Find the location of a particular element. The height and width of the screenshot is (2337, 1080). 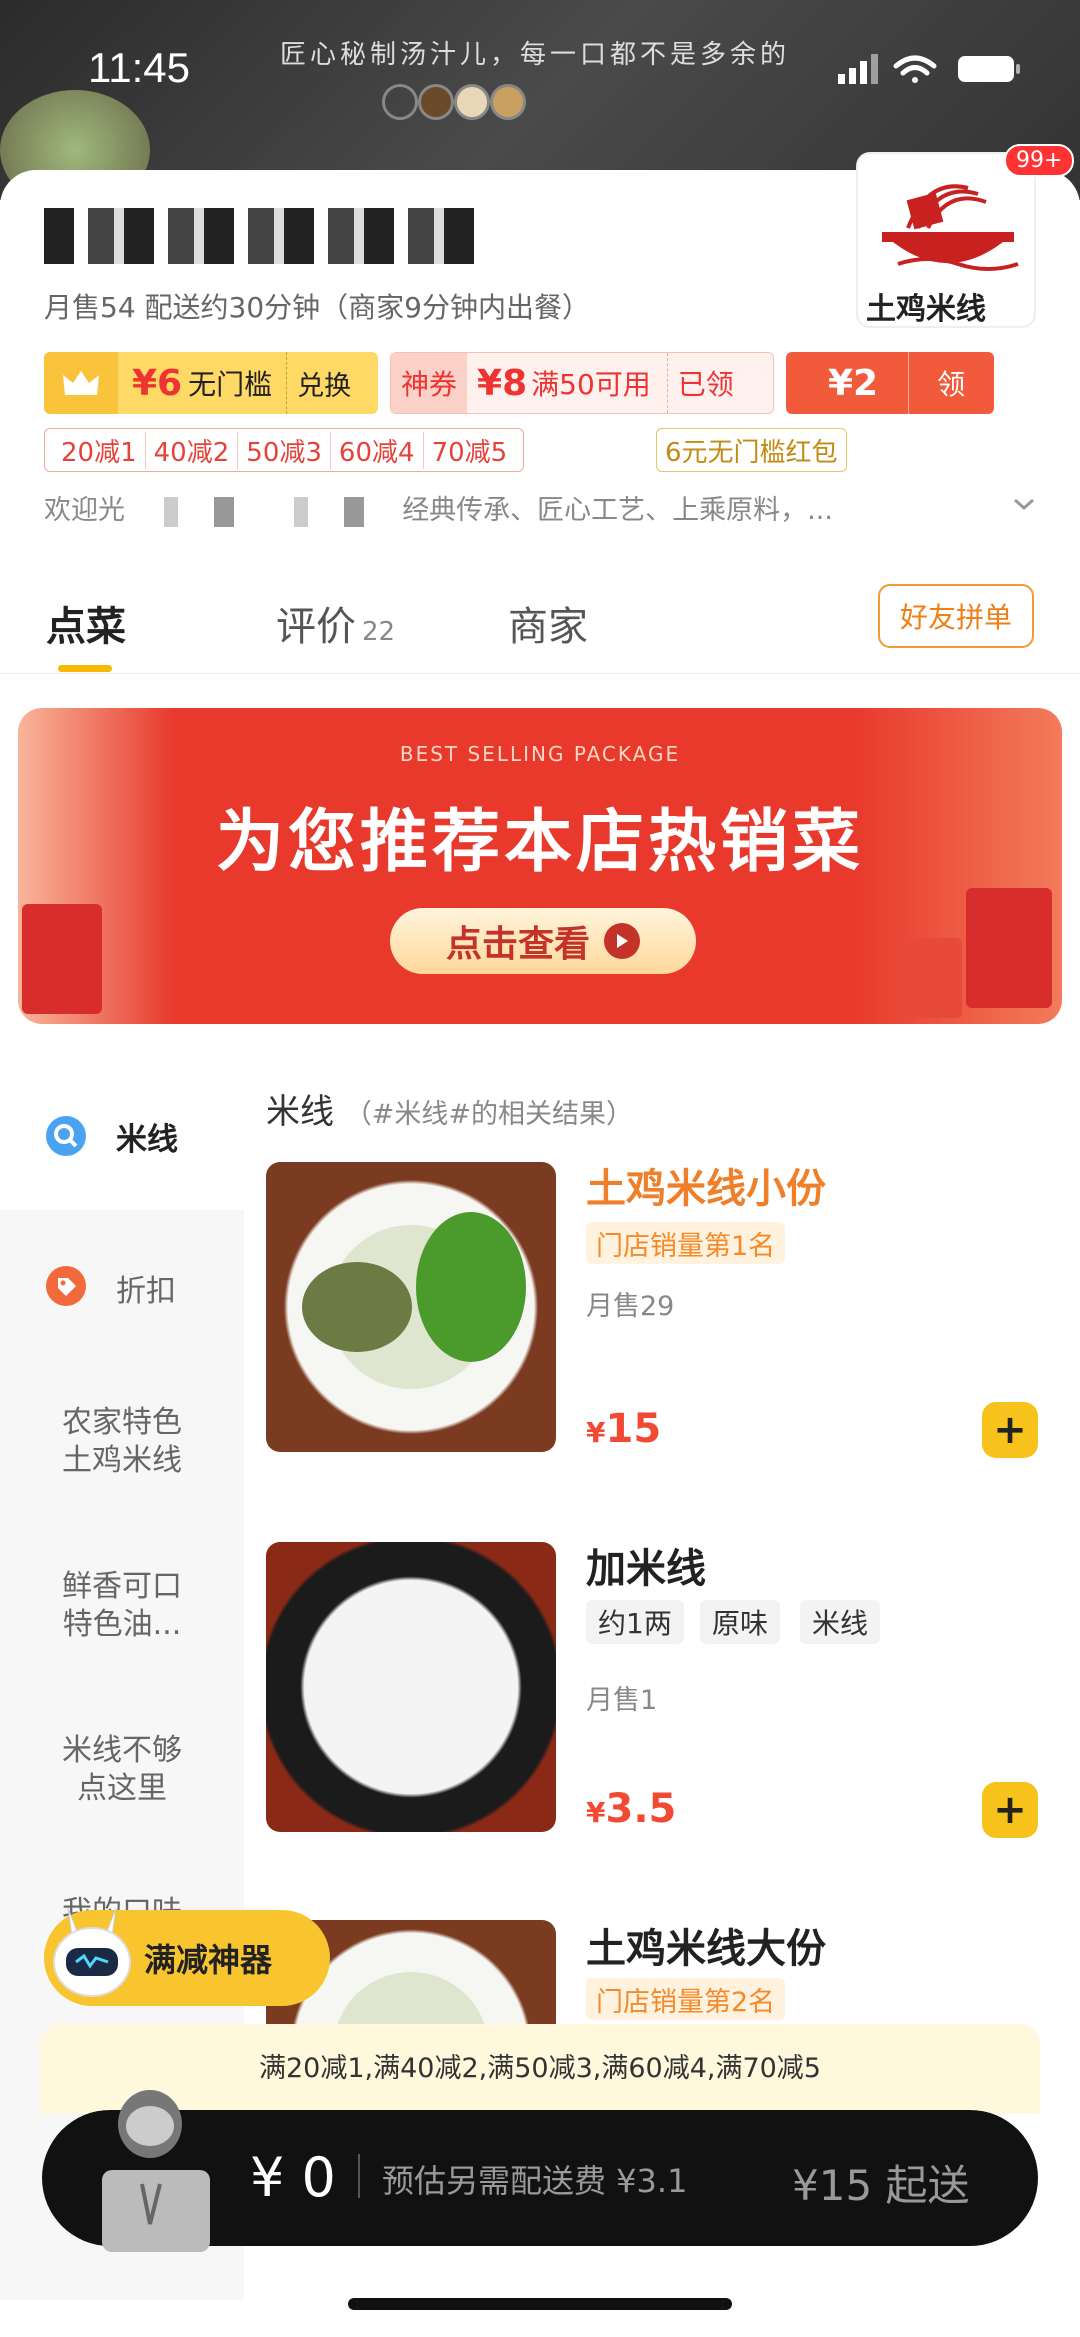

pickle-topping is located at coordinates (357, 1307).